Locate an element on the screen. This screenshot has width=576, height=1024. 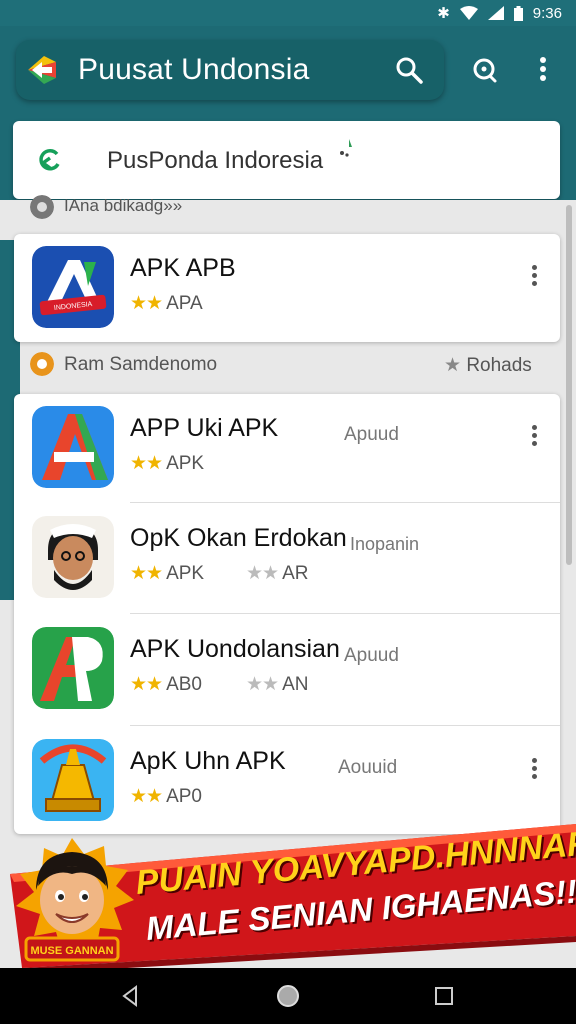
app-card-1: INDONESIA APK APB ★★ APA is located at coordinates (287, 288).